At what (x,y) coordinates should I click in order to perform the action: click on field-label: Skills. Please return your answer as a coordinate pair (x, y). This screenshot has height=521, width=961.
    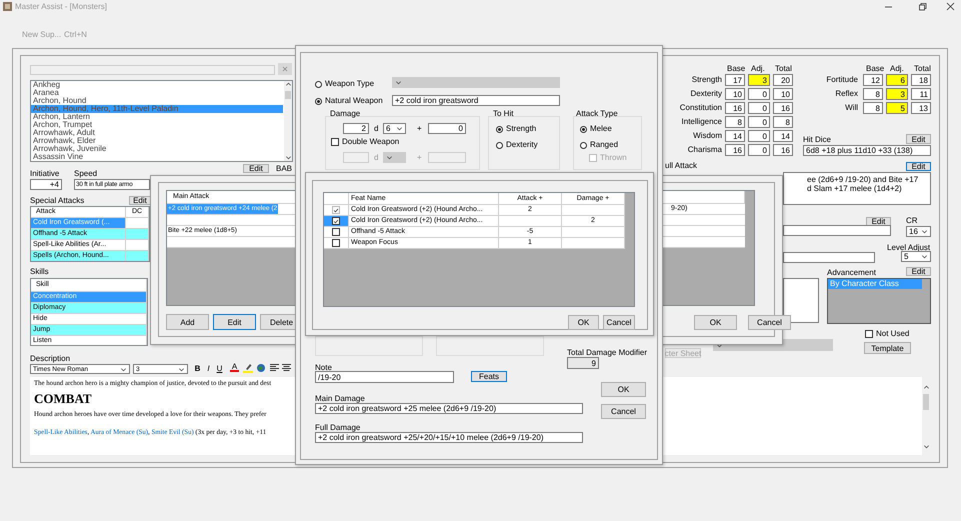
    Looking at the image, I should click on (39, 272).